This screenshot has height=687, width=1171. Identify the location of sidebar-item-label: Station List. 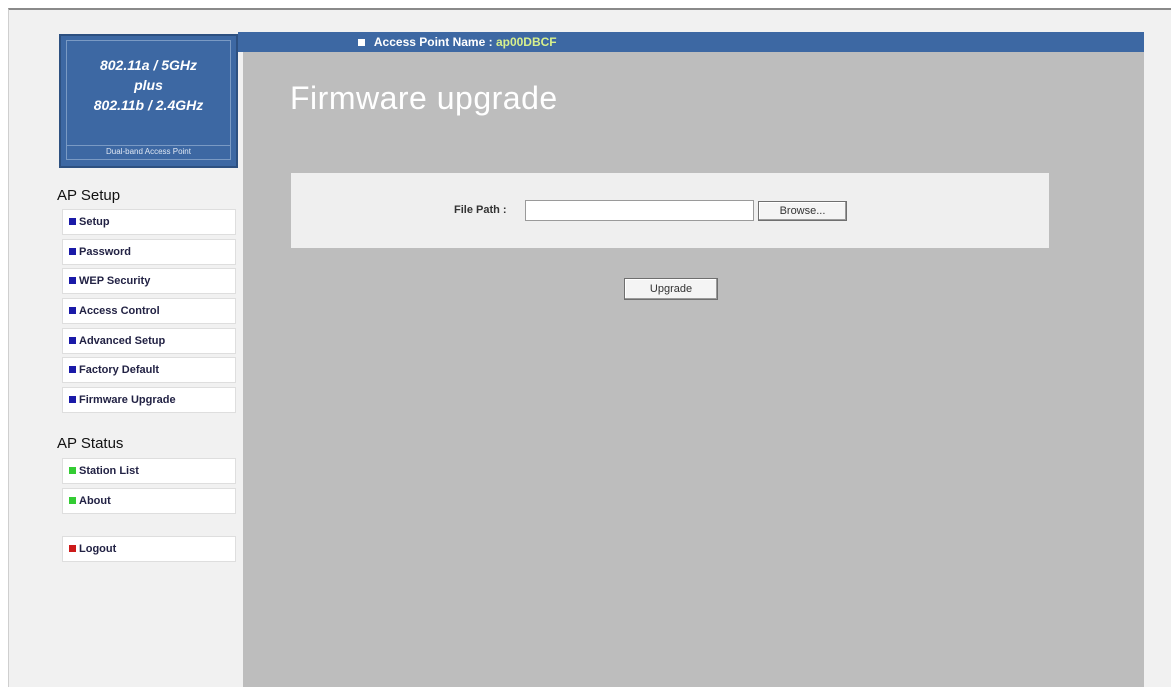
(109, 471).